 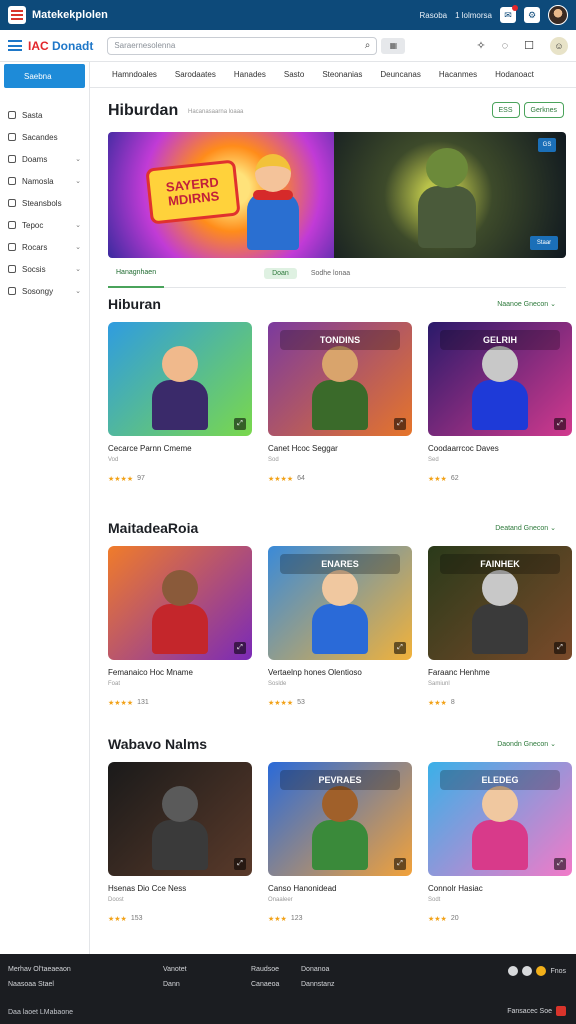 What do you see at coordinates (301, 478) in the screenshot?
I see `rating-count: 64` at bounding box center [301, 478].